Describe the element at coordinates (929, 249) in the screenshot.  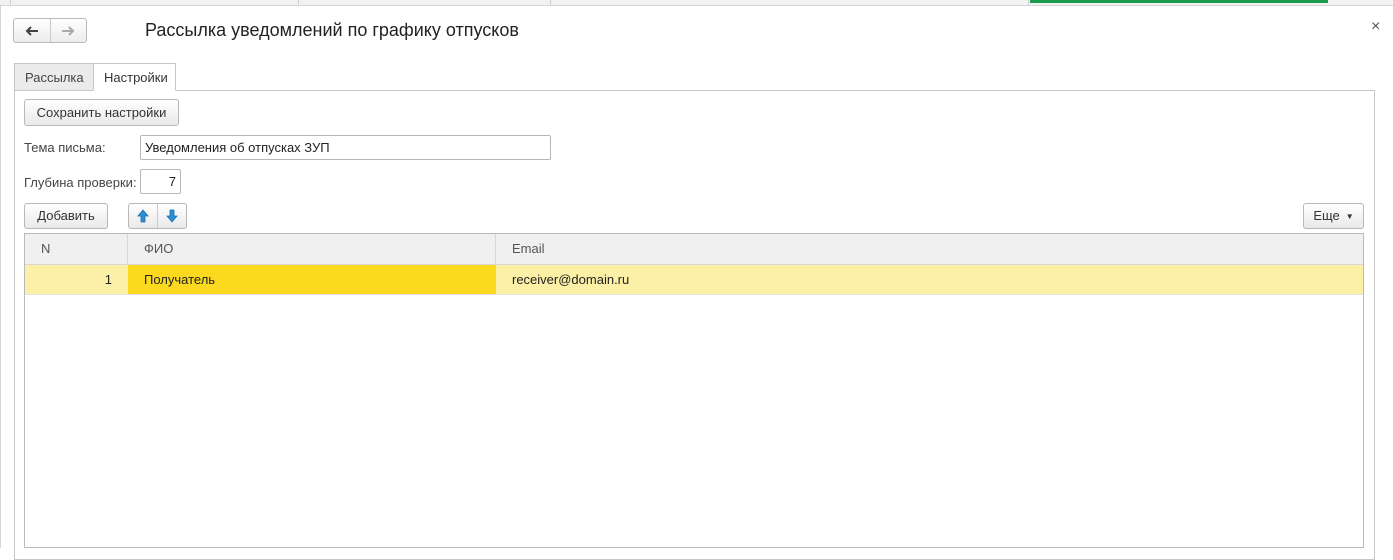
I see `column-header-email: Email` at that location.